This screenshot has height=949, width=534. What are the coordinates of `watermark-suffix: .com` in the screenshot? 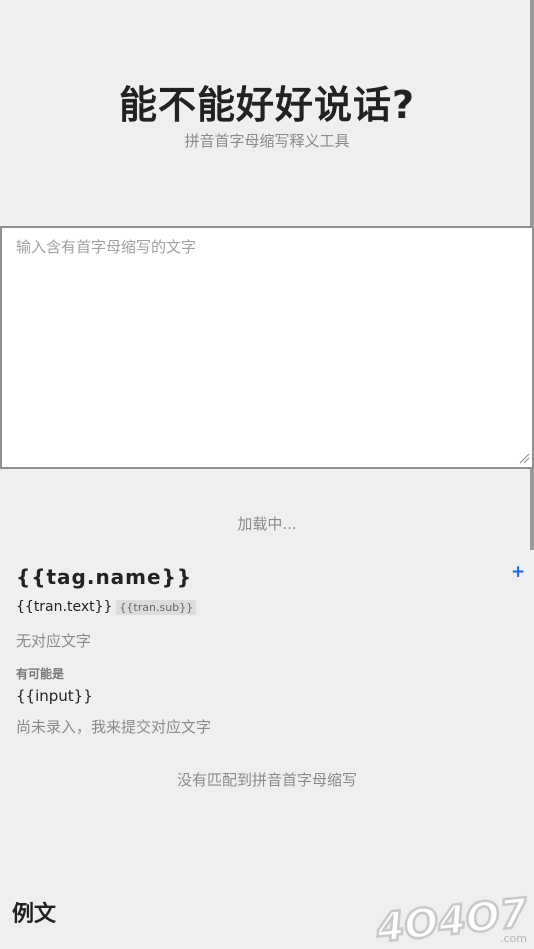 It's located at (513, 938).